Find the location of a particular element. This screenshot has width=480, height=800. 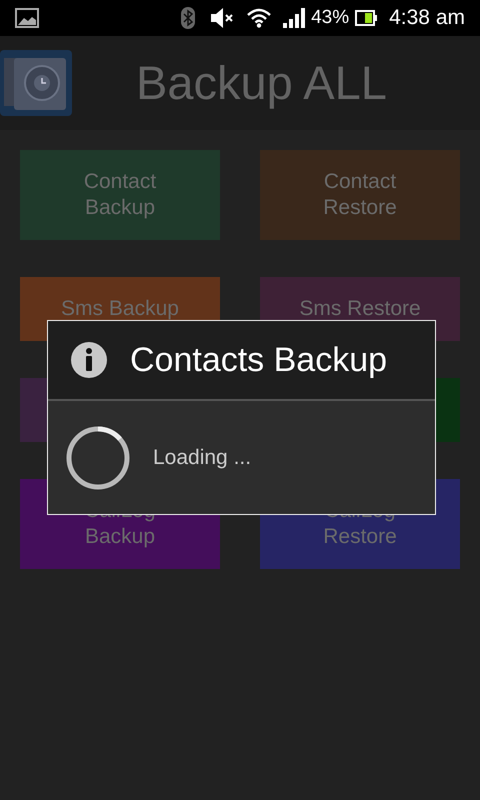

clock: 4:38 am is located at coordinates (427, 18).